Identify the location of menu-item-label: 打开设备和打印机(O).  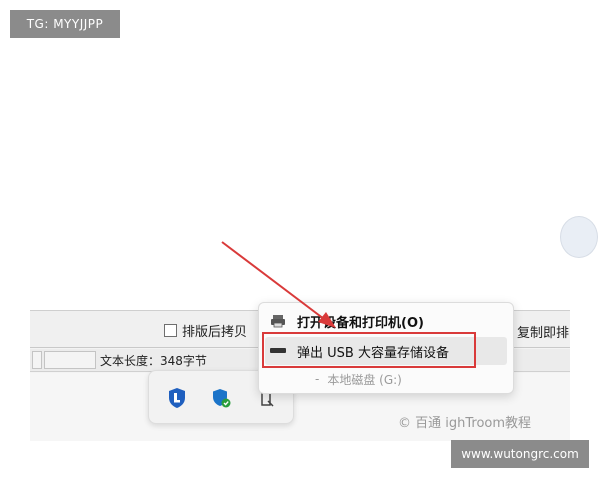
(360, 323).